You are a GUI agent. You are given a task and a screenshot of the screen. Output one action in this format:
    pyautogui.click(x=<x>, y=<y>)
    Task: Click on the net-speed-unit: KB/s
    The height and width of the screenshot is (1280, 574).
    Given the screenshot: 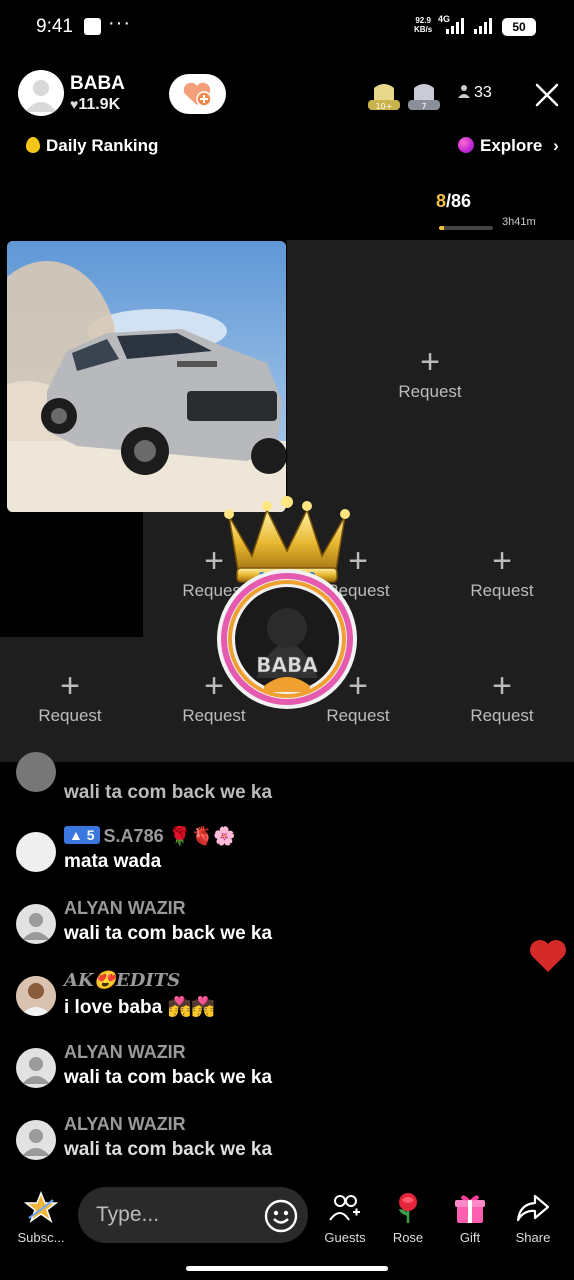 What is the action you would take?
    pyautogui.click(x=423, y=29)
    